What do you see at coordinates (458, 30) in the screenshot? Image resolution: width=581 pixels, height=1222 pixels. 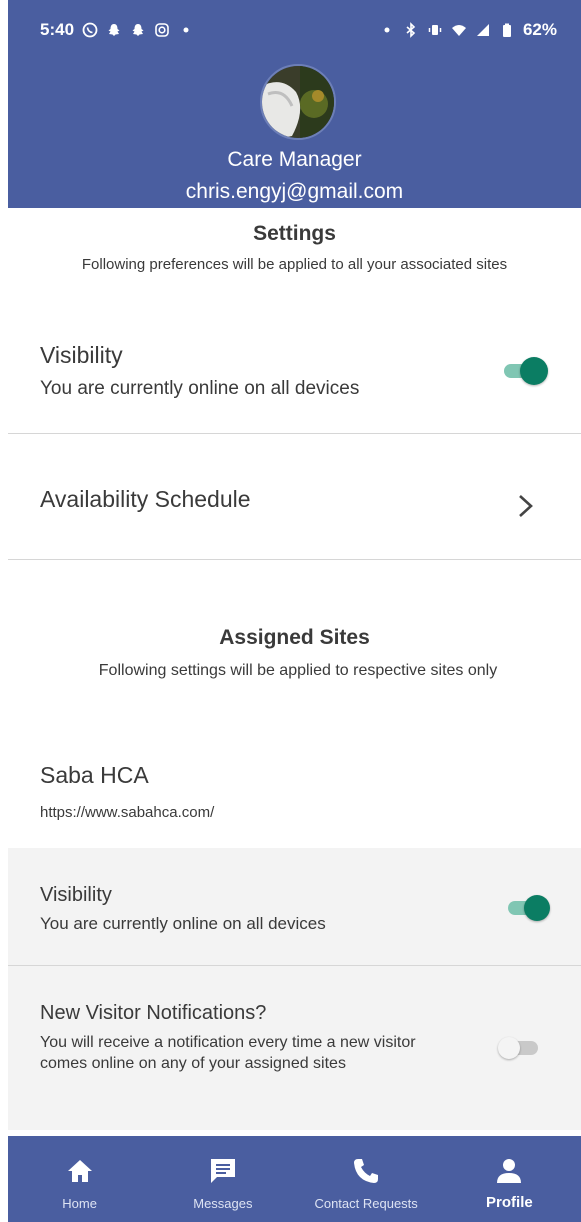 I see `wifi-icon` at bounding box center [458, 30].